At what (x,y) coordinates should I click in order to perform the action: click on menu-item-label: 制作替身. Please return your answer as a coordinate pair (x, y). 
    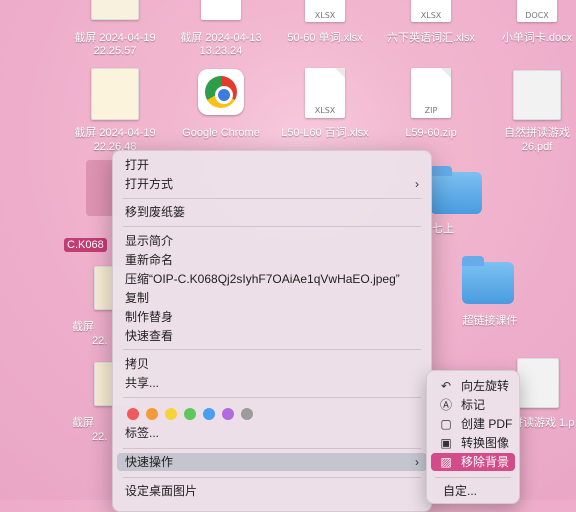
    Looking at the image, I should click on (149, 317).